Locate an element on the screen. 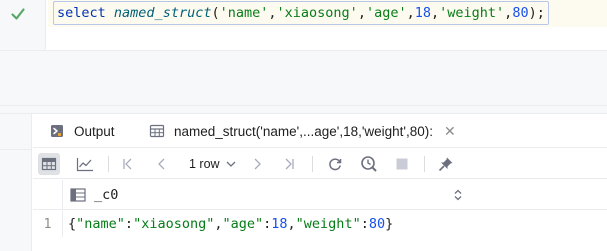 The width and height of the screenshot is (607, 251). rows-dropdown: 1 row is located at coordinates (212, 164).